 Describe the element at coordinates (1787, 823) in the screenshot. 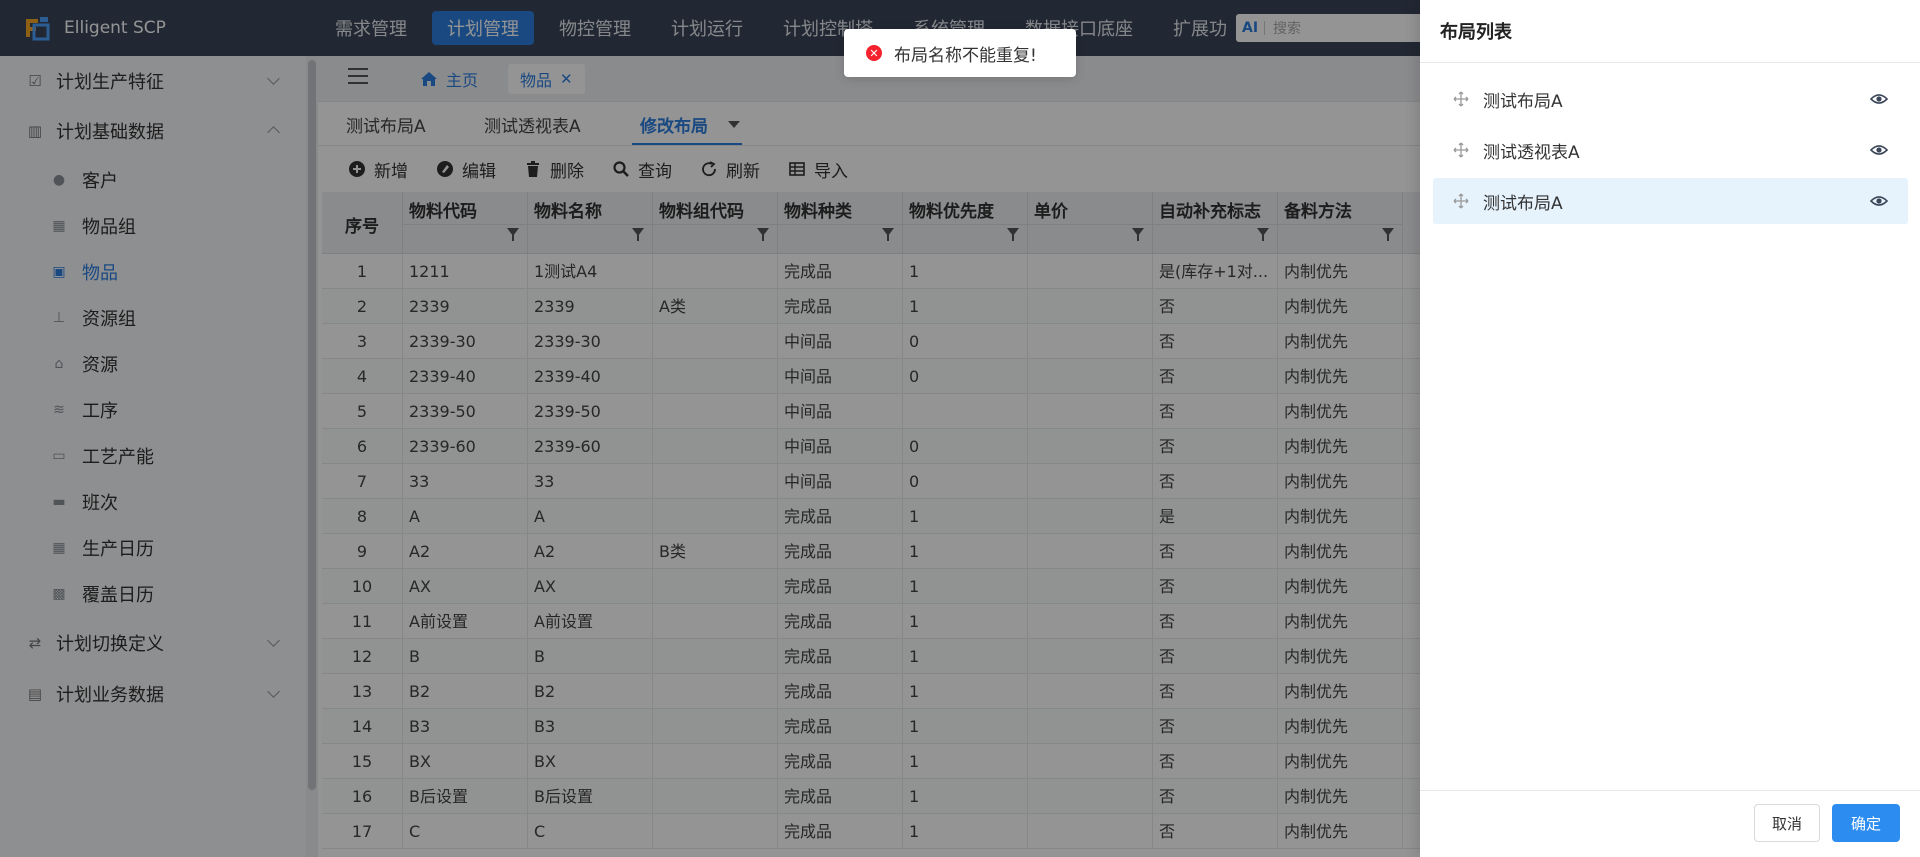

I see `cancel-button: 取消` at that location.